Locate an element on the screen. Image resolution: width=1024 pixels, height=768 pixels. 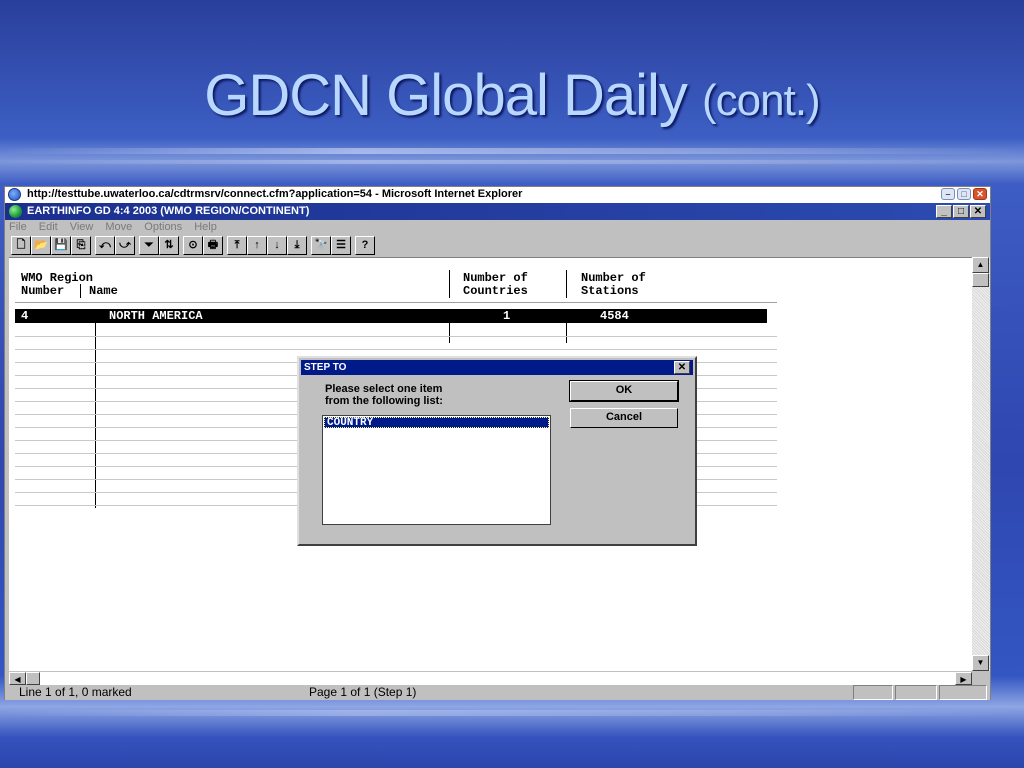
dialog-prompt-line-1: Please select one item is located at coordinates (384, 389).